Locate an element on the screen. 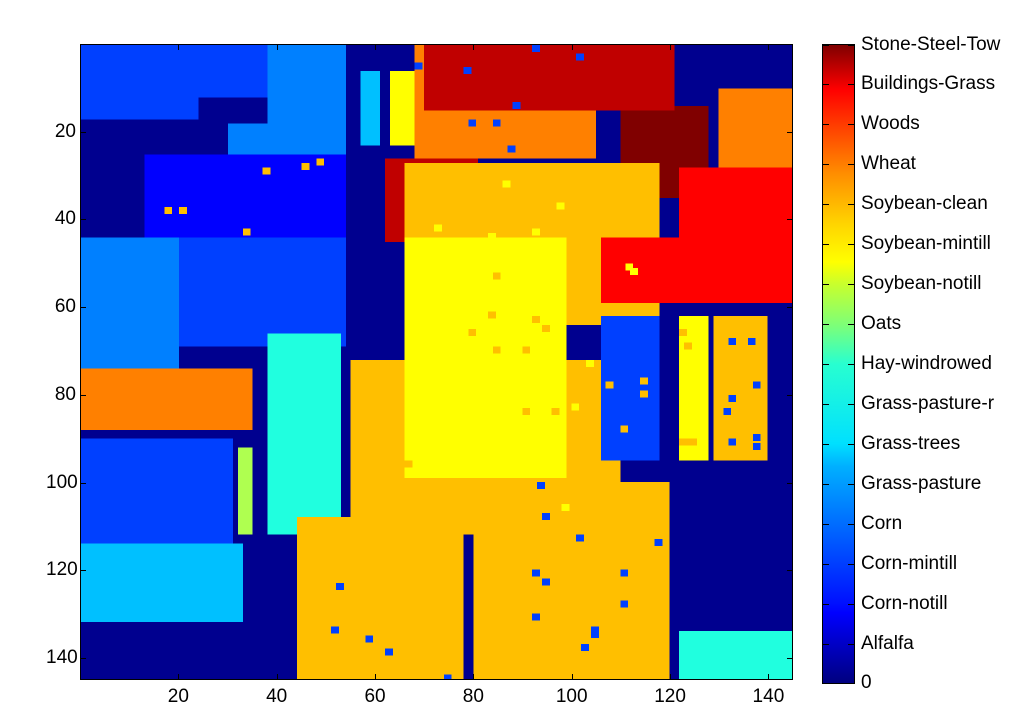 Image resolution: width=1016 pixels, height=728 pixels. colorbar-tick-label: Grass-pasture is located at coordinates (921, 483).